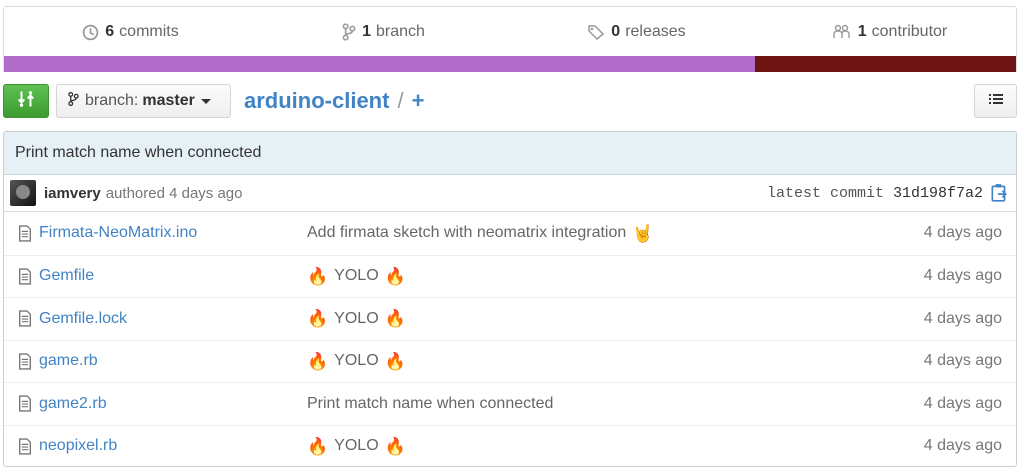 The height and width of the screenshot is (475, 1024). I want to click on releases-label: releases, so click(655, 31).